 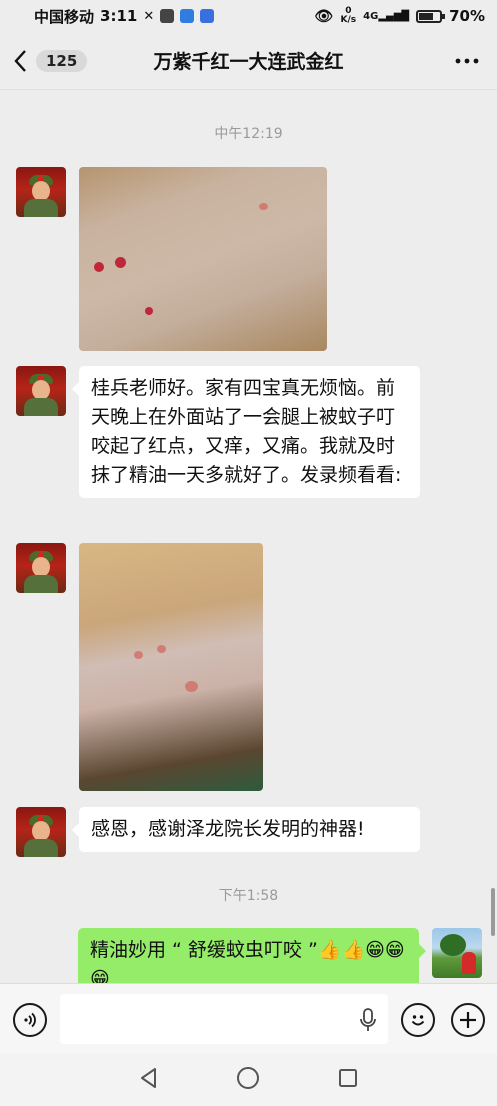 I want to click on emoji-icon, so click(x=418, y=1020).